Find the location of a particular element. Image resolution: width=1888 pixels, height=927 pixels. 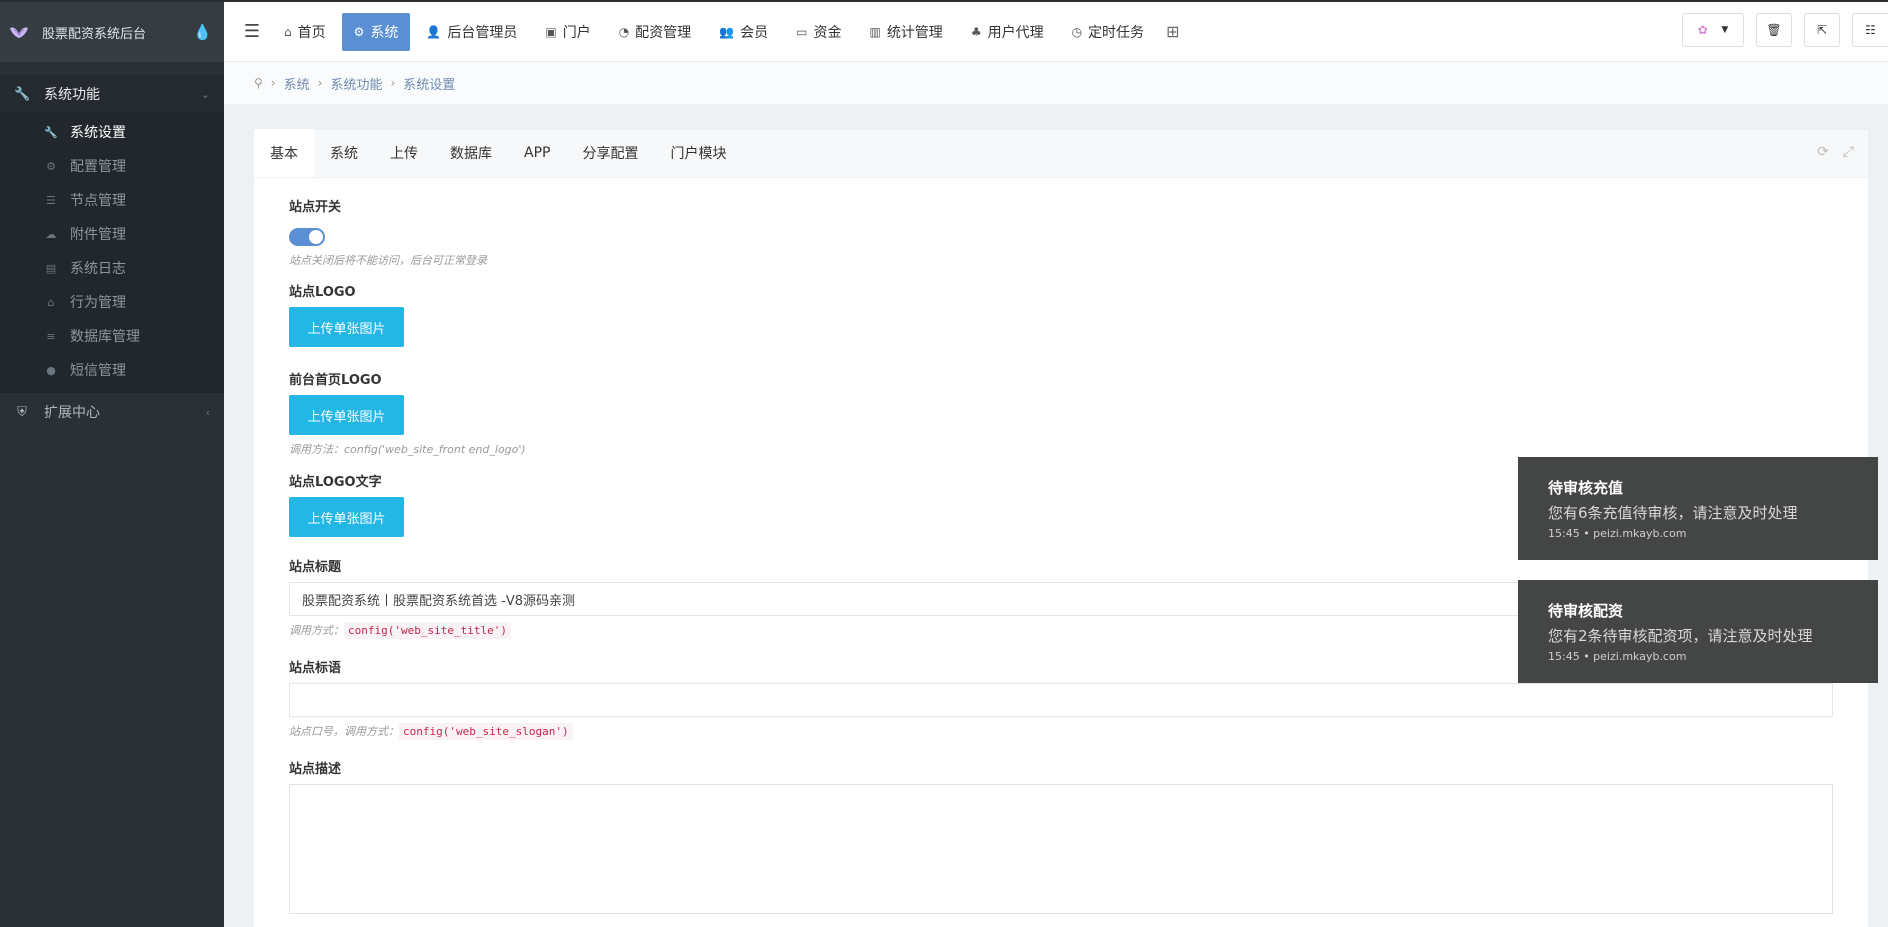

breadcrumb-item: 系统设置 is located at coordinates (429, 83).